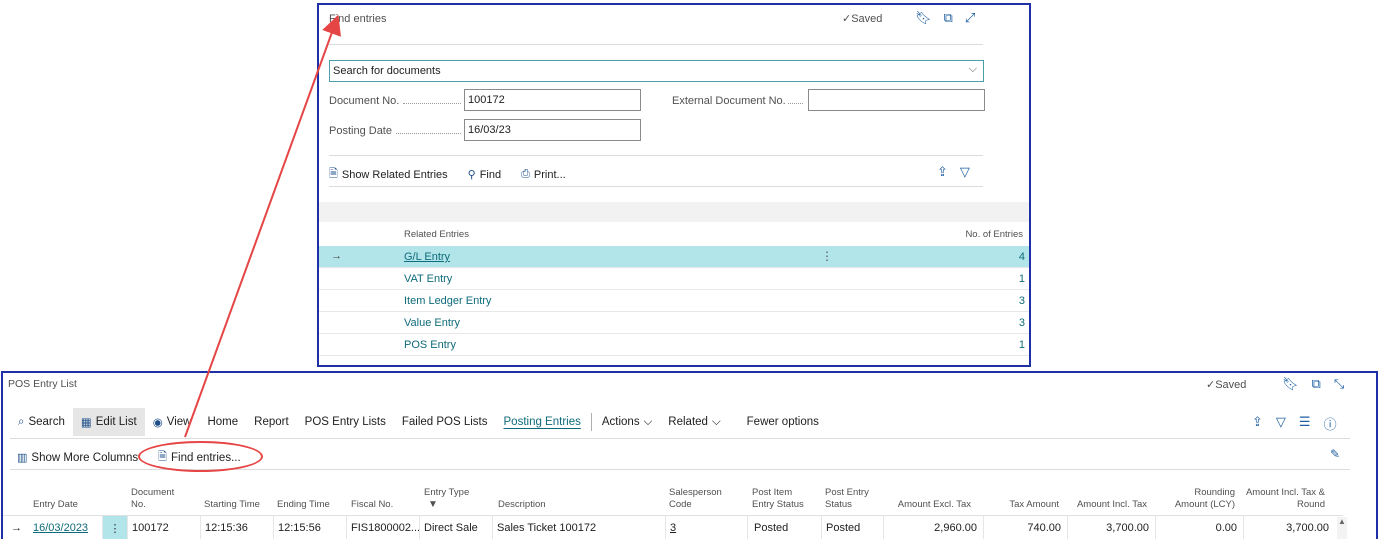  I want to click on annotation-arrow, so click(262, 226).